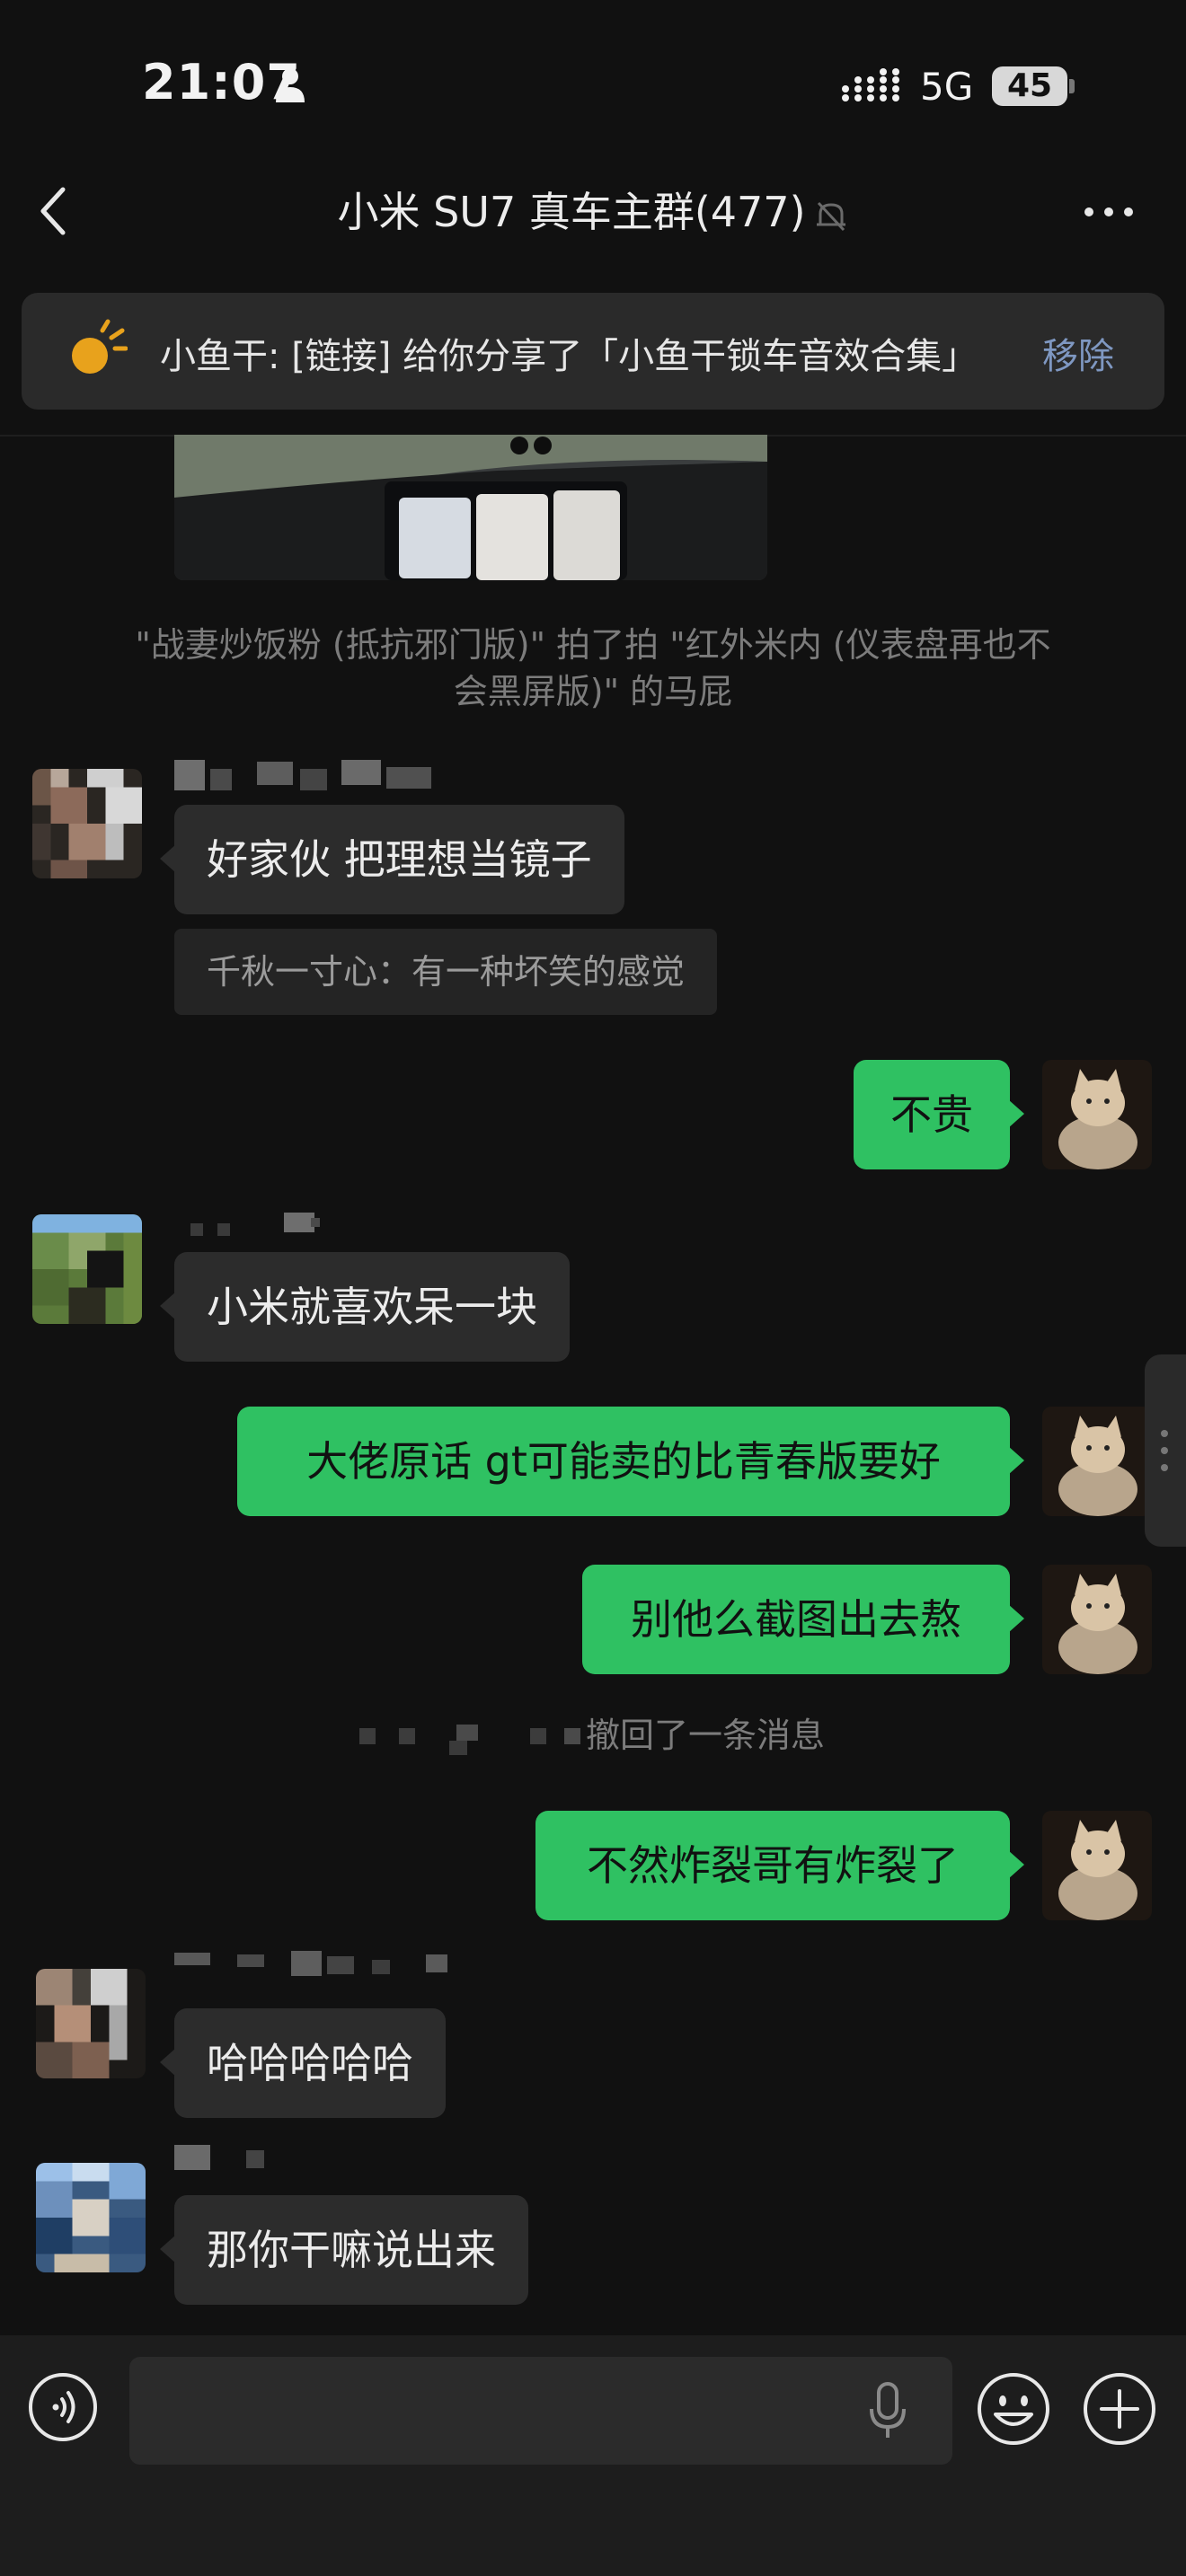 Image resolution: width=1186 pixels, height=2576 pixels. Describe the element at coordinates (830, 216) in the screenshot. I see `mute-icon` at that location.